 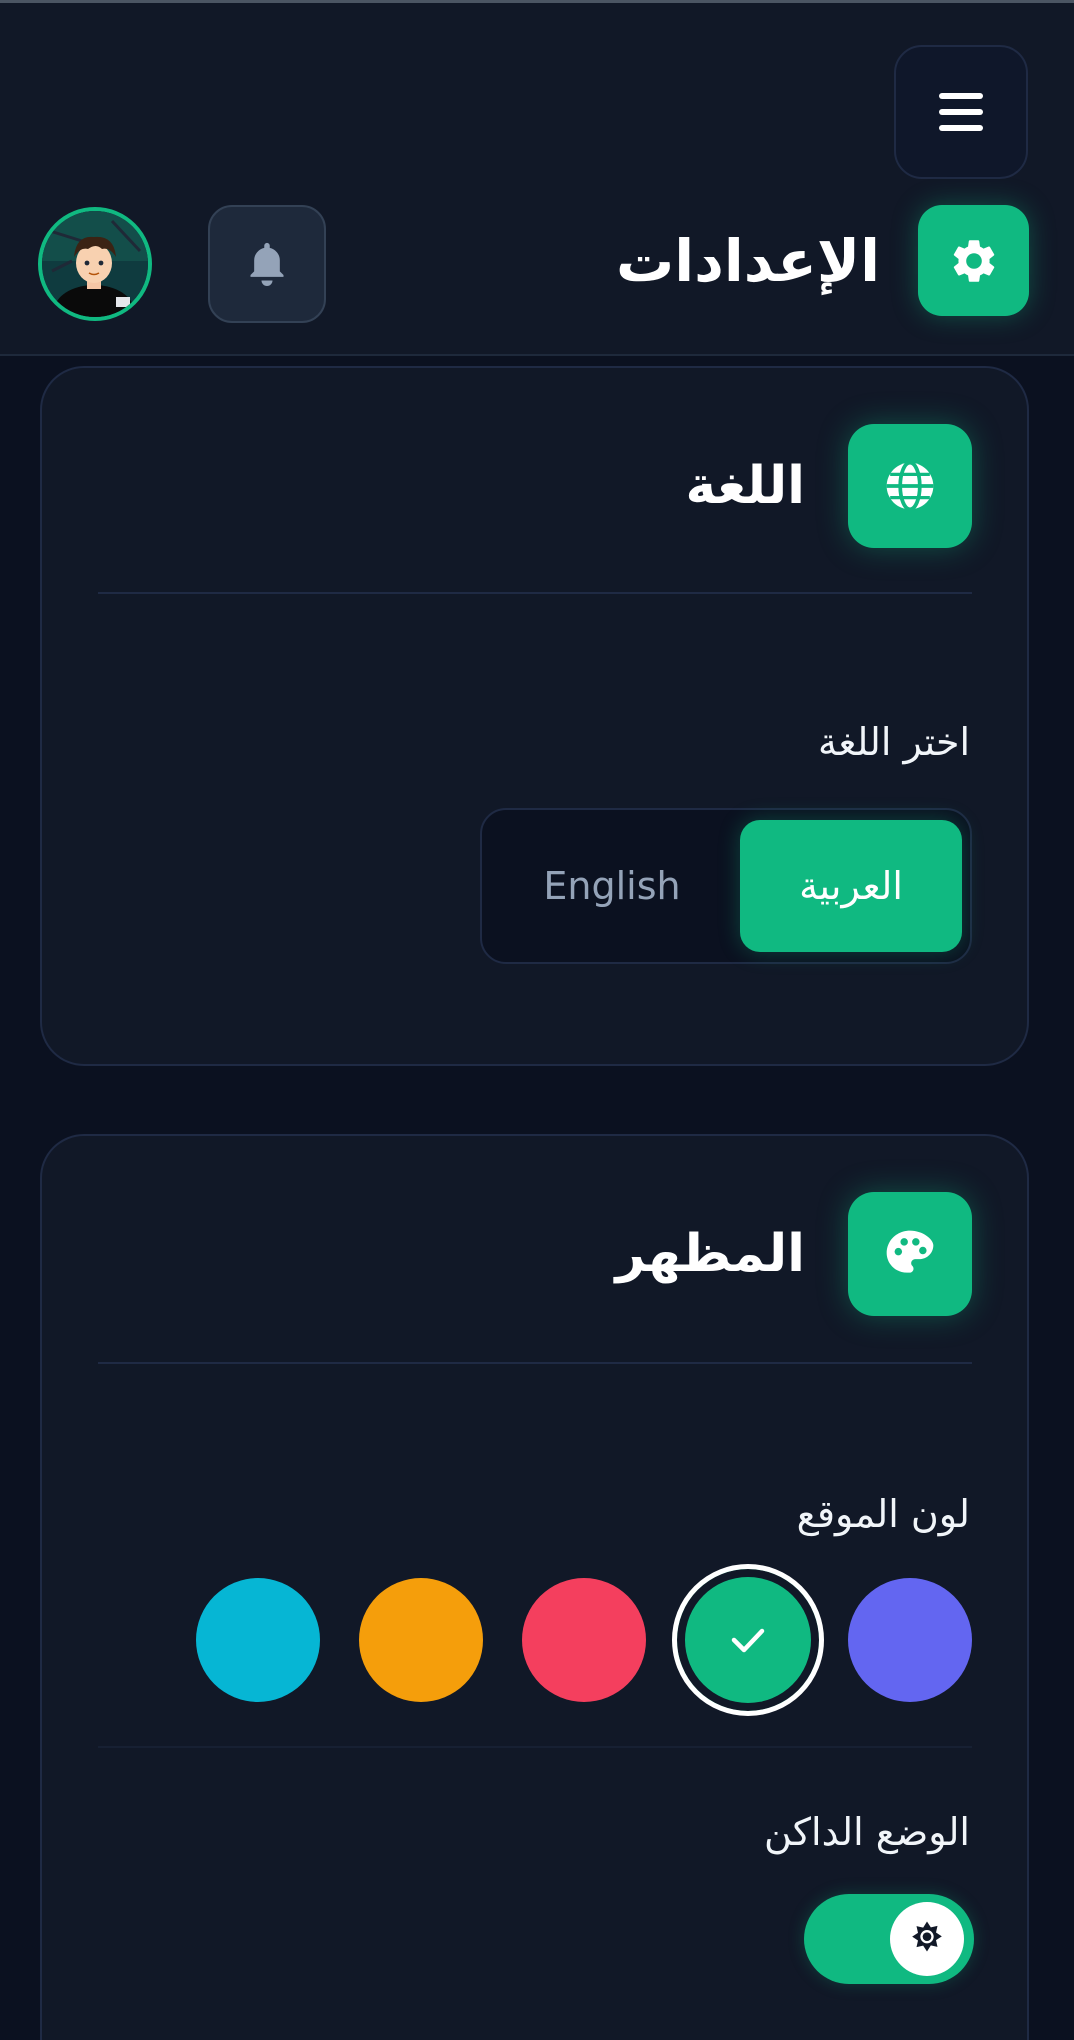 I want to click on avatar-image, so click(x=95, y=264).